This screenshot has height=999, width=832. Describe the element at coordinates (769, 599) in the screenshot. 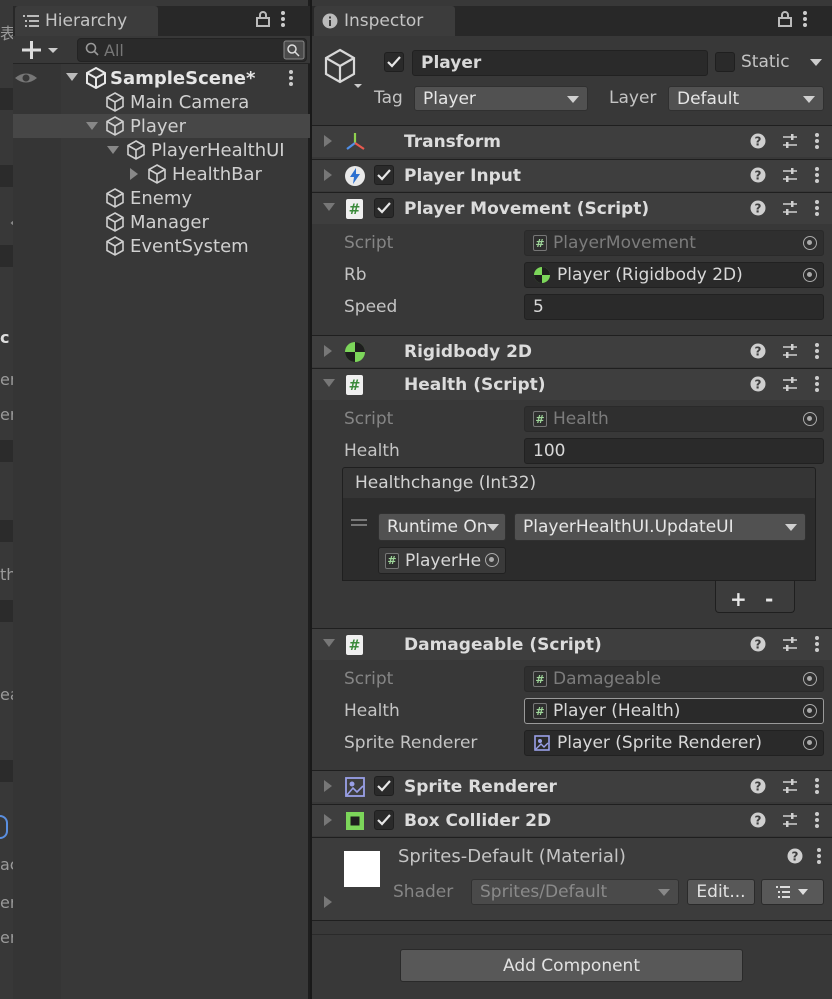

I see `remove-listener-button: -` at that location.